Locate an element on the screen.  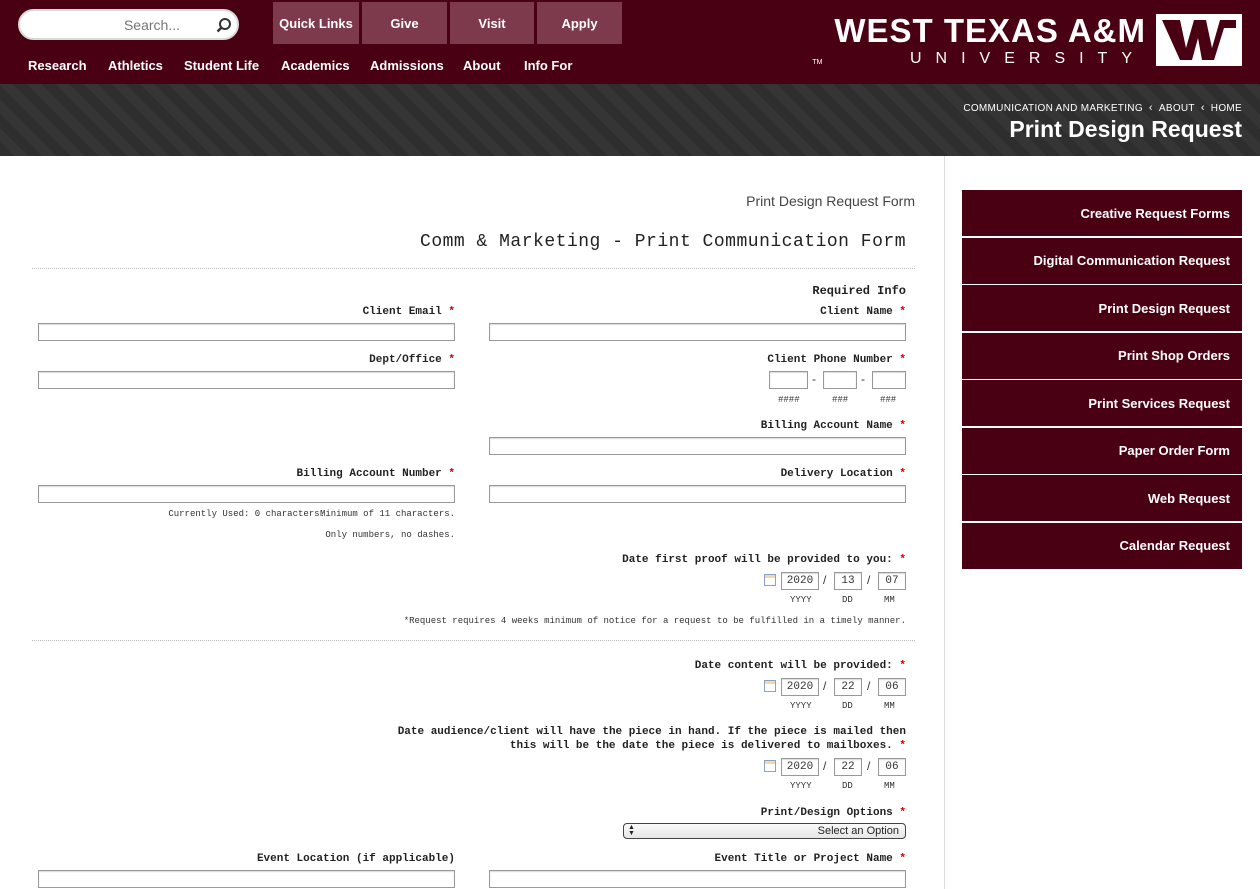
content-date-day: 22 is located at coordinates (848, 687).